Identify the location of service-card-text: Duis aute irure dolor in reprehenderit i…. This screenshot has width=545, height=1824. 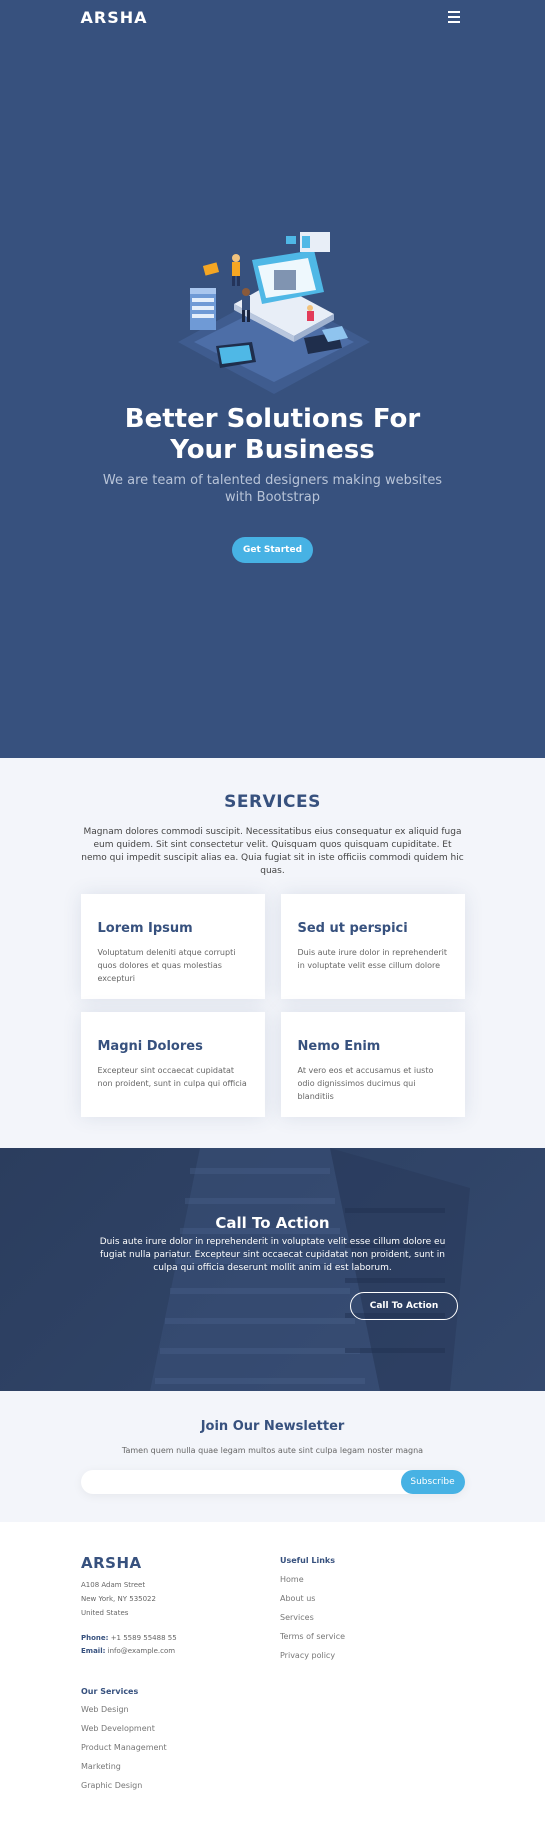
(372, 959).